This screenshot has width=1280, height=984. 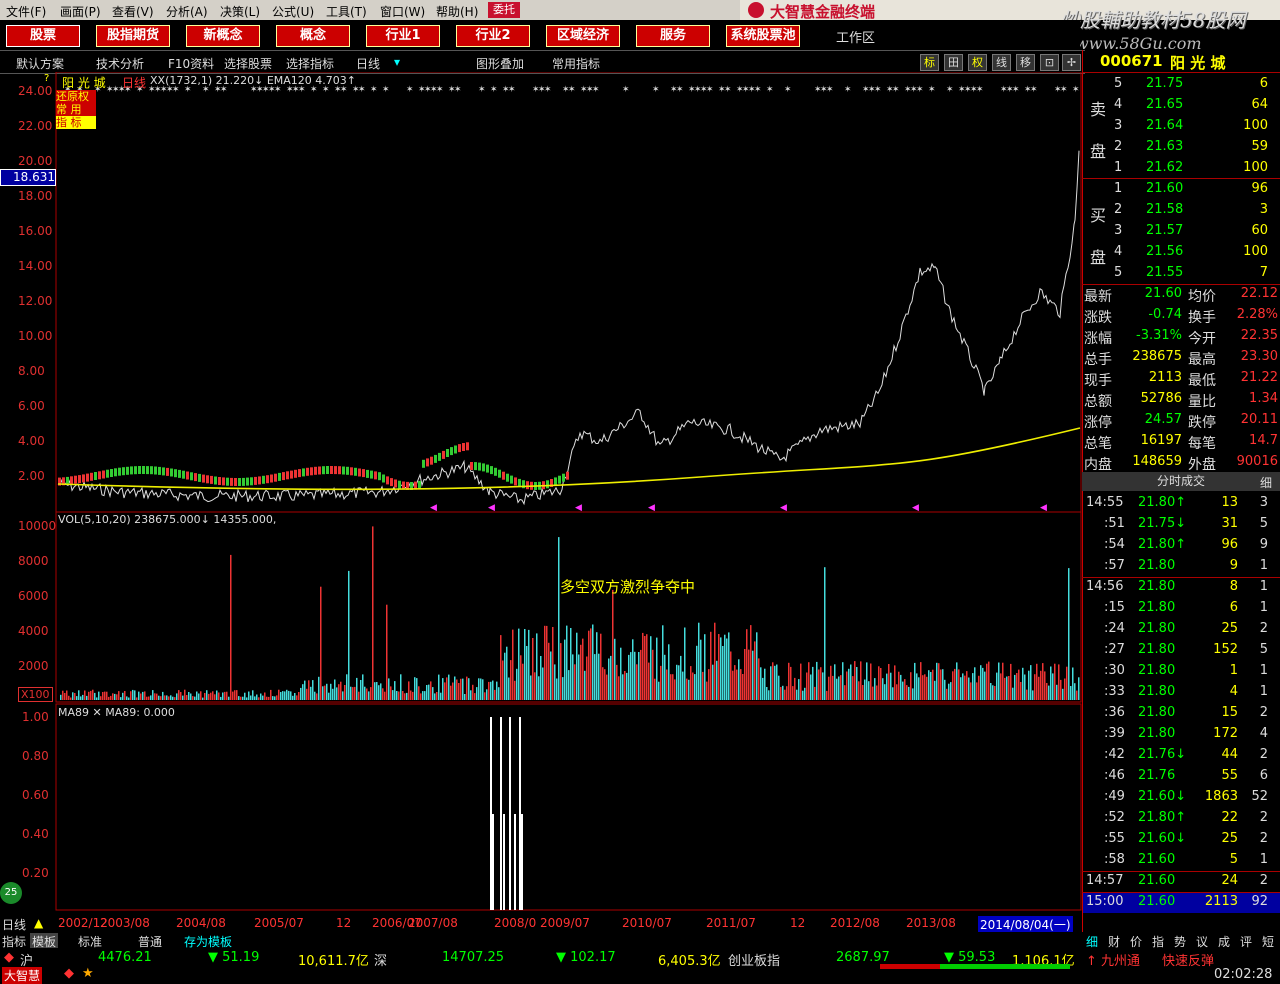 I want to click on tick-count: 1, so click(x=1263, y=691).